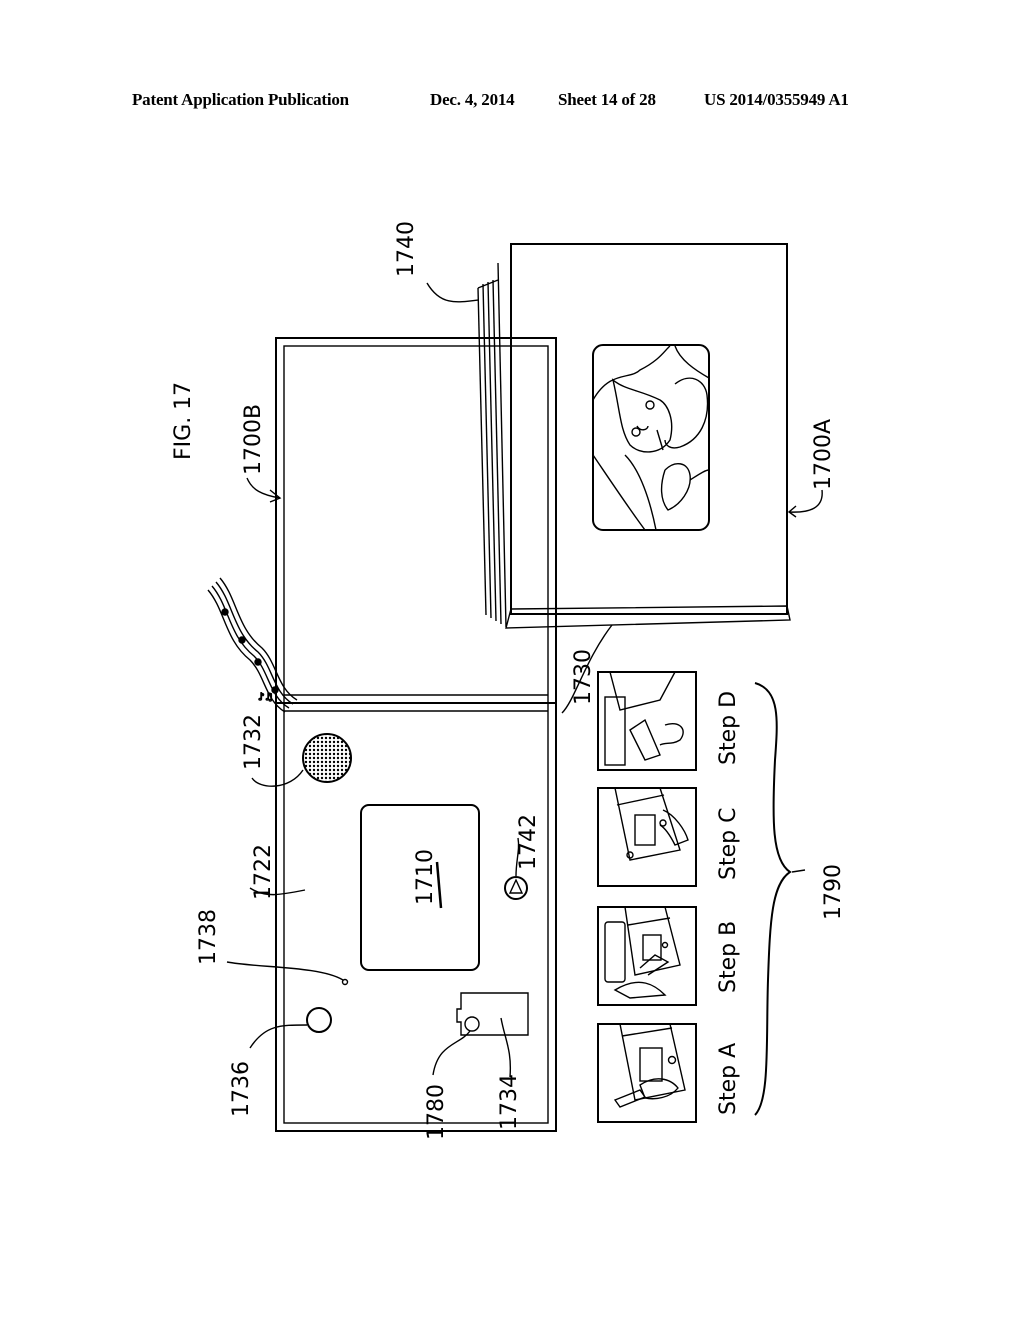 The image size is (1024, 1320). Describe the element at coordinates (833, 892) in the screenshot. I see `label-1790: 1790` at that location.